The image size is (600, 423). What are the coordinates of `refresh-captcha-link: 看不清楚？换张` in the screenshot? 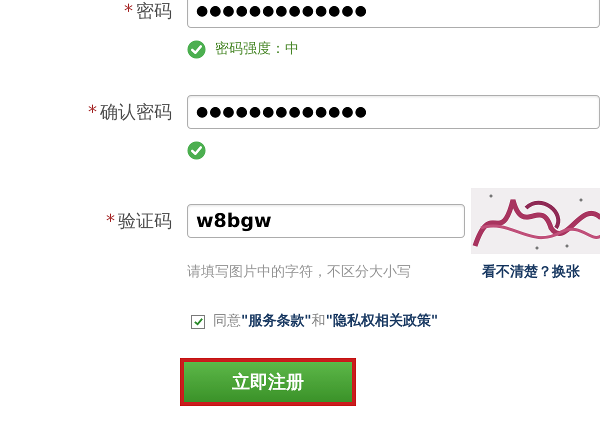 It's located at (531, 272).